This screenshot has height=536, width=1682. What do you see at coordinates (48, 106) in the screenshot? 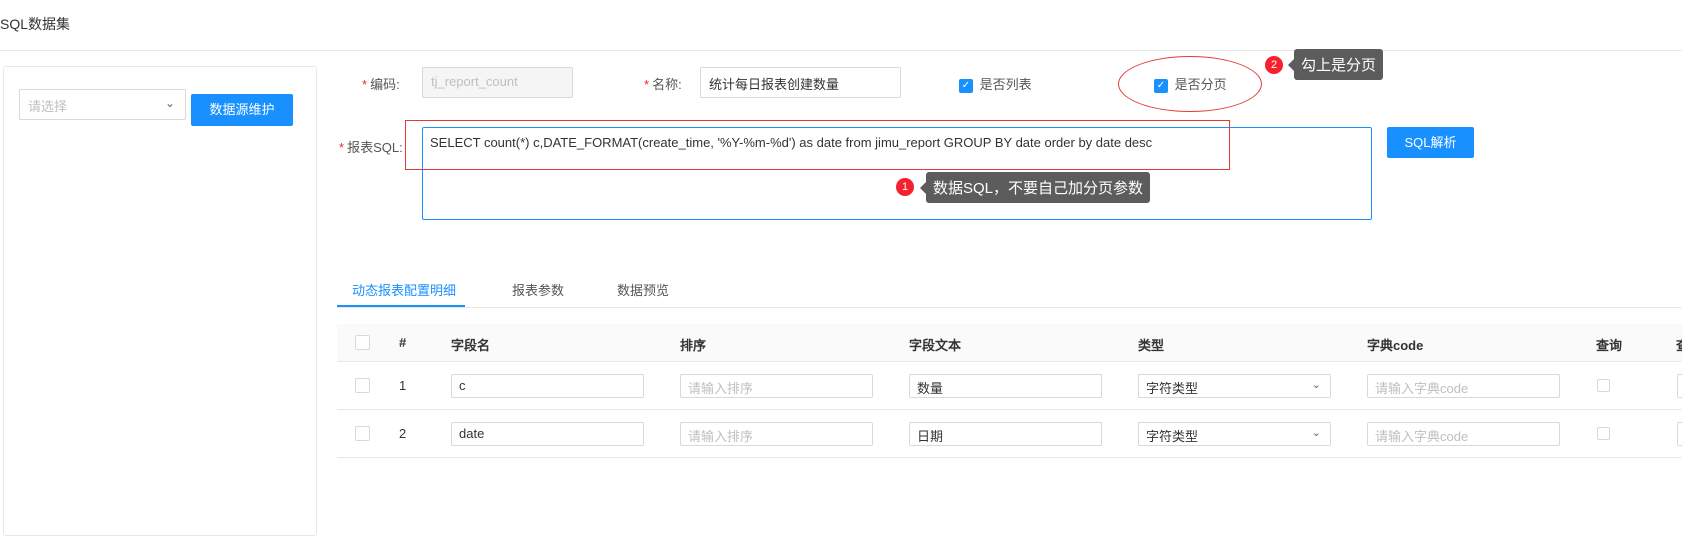
I see `select-placeholder: 请选择` at bounding box center [48, 106].